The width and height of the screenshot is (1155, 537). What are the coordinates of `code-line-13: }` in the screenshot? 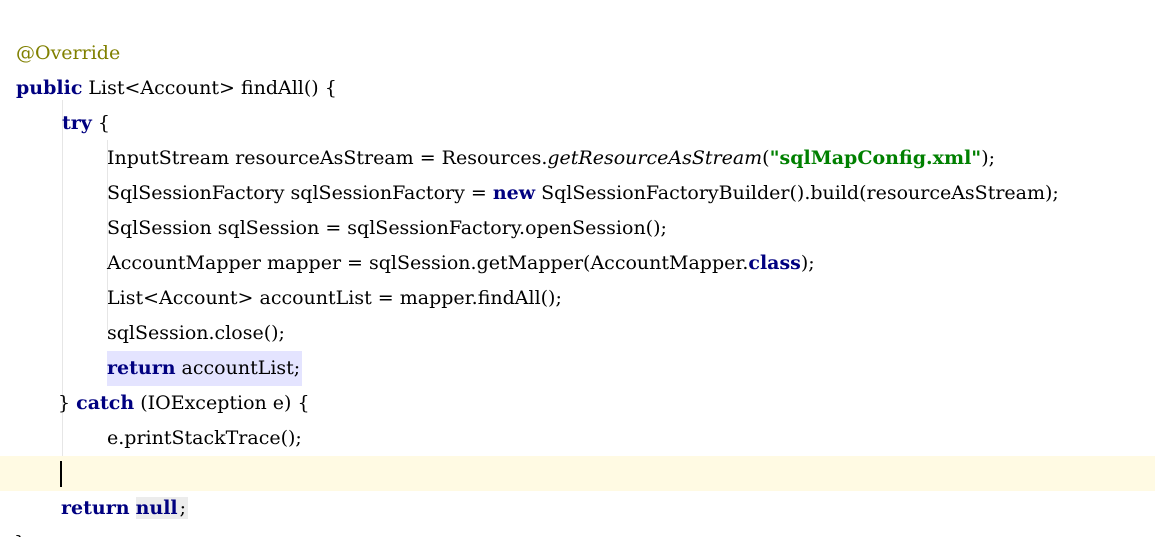 It's located at (577, 452).